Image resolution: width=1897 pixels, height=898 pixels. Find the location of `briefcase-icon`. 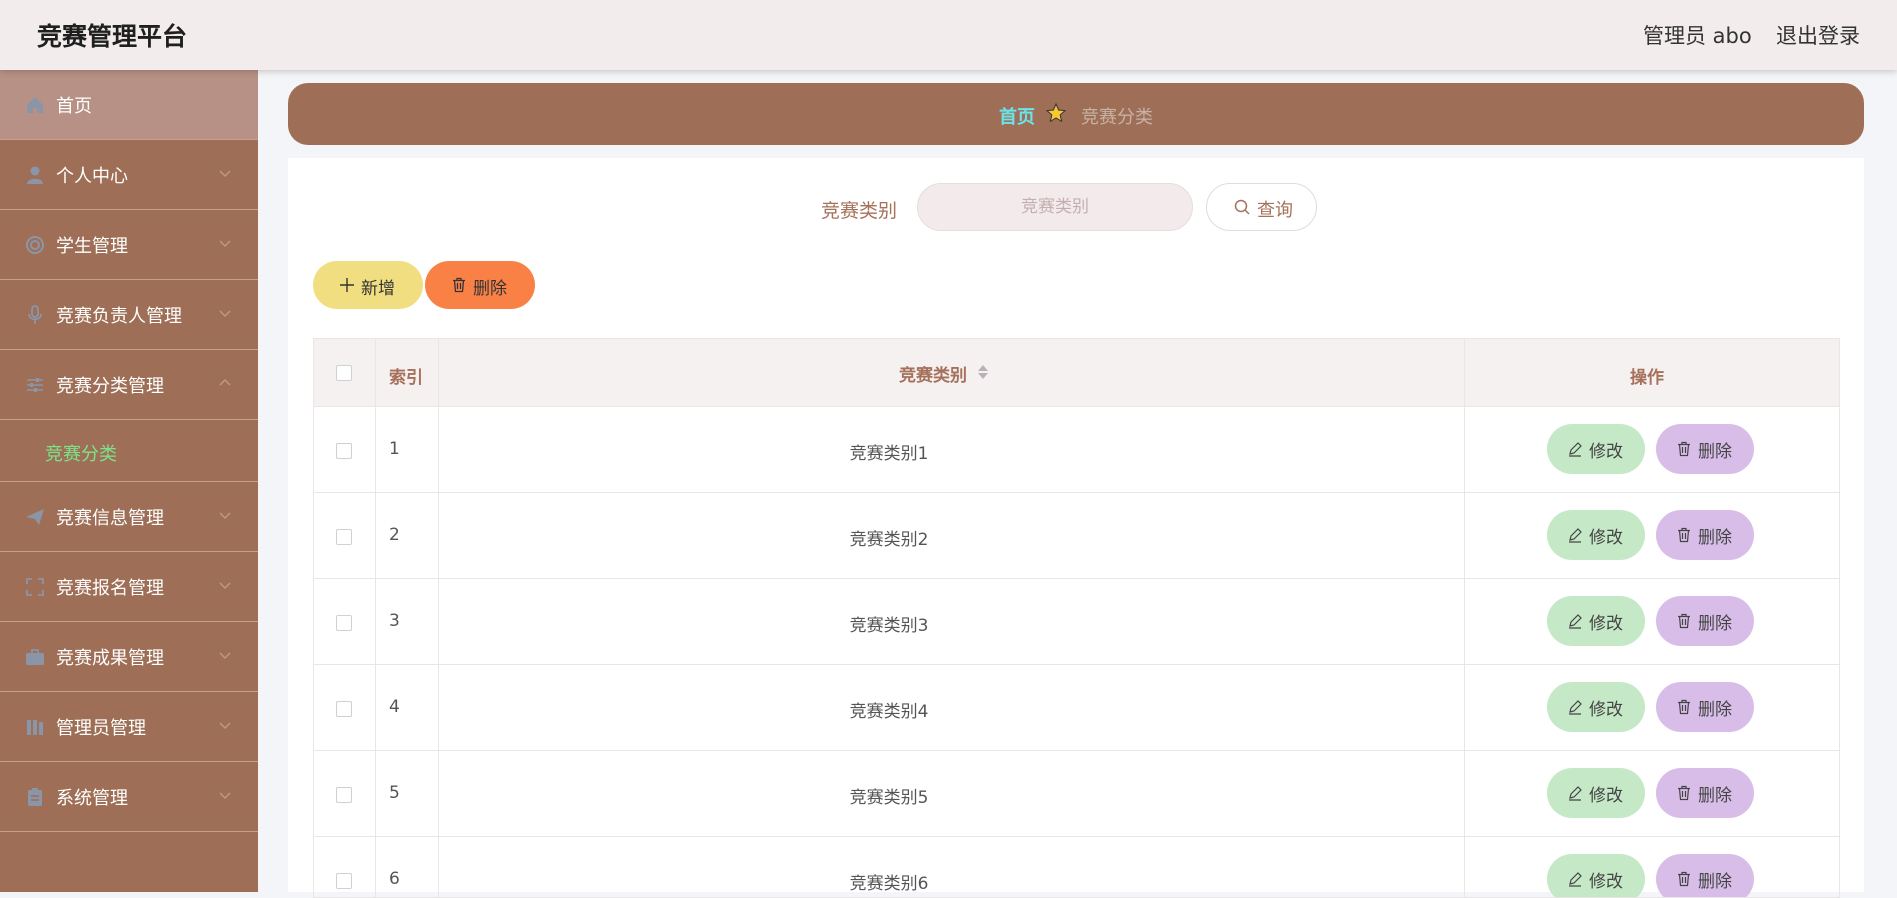

briefcase-icon is located at coordinates (35, 657).